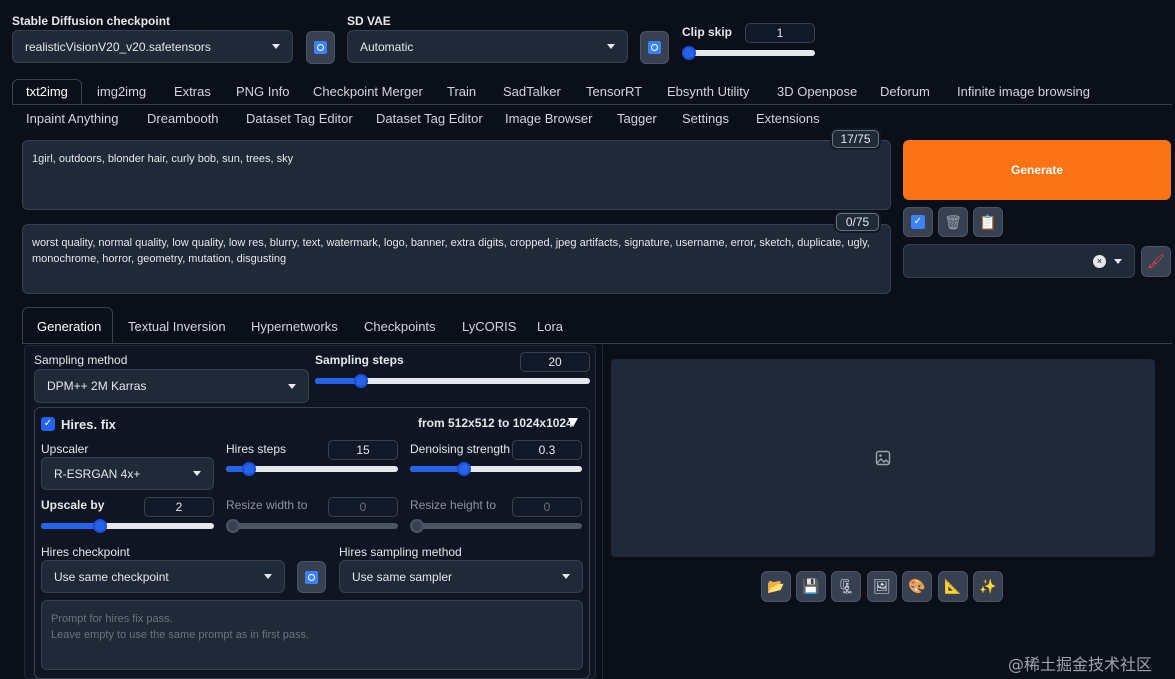  I want to click on hires-steps-input: 15, so click(363, 450).